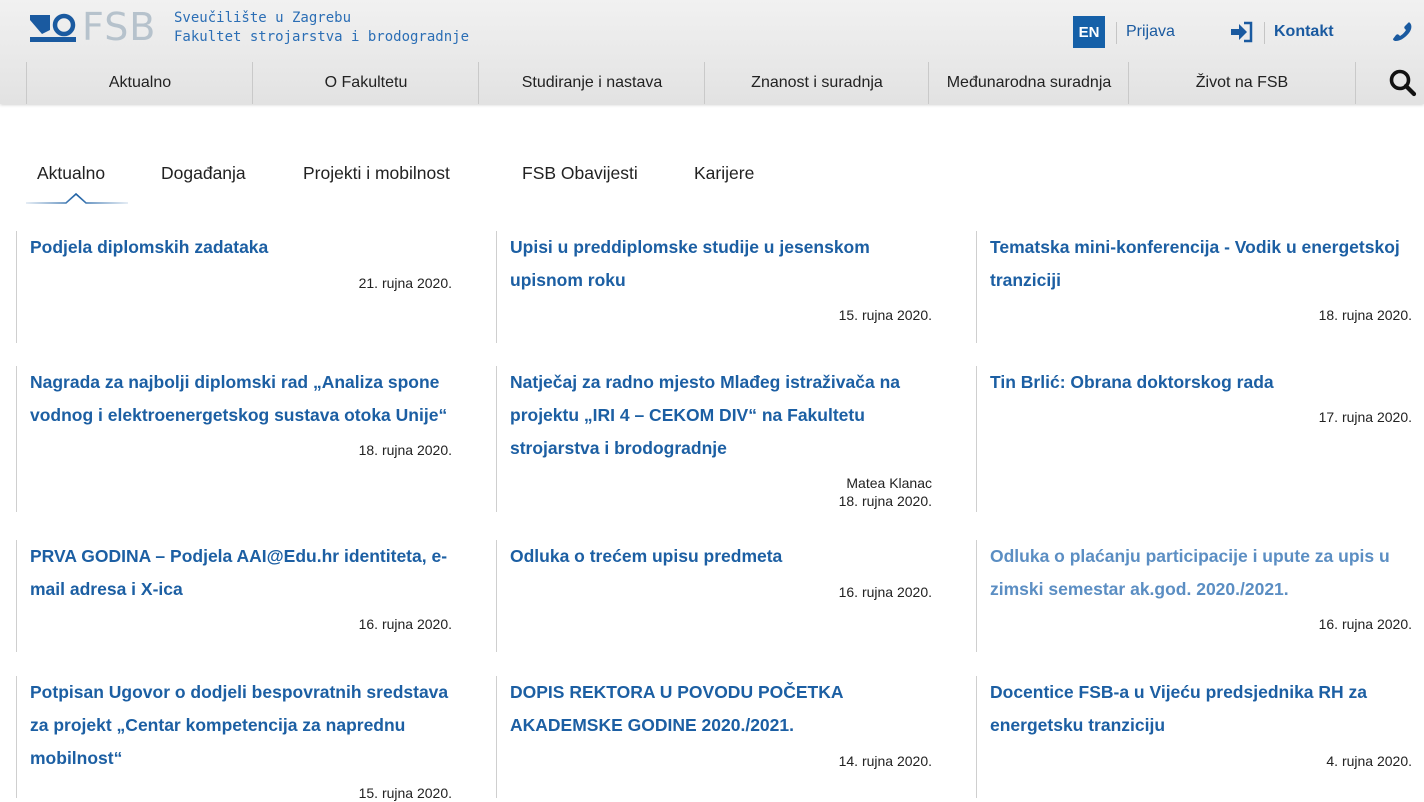 The width and height of the screenshot is (1424, 802). I want to click on active-tab-indicator, so click(77, 198).